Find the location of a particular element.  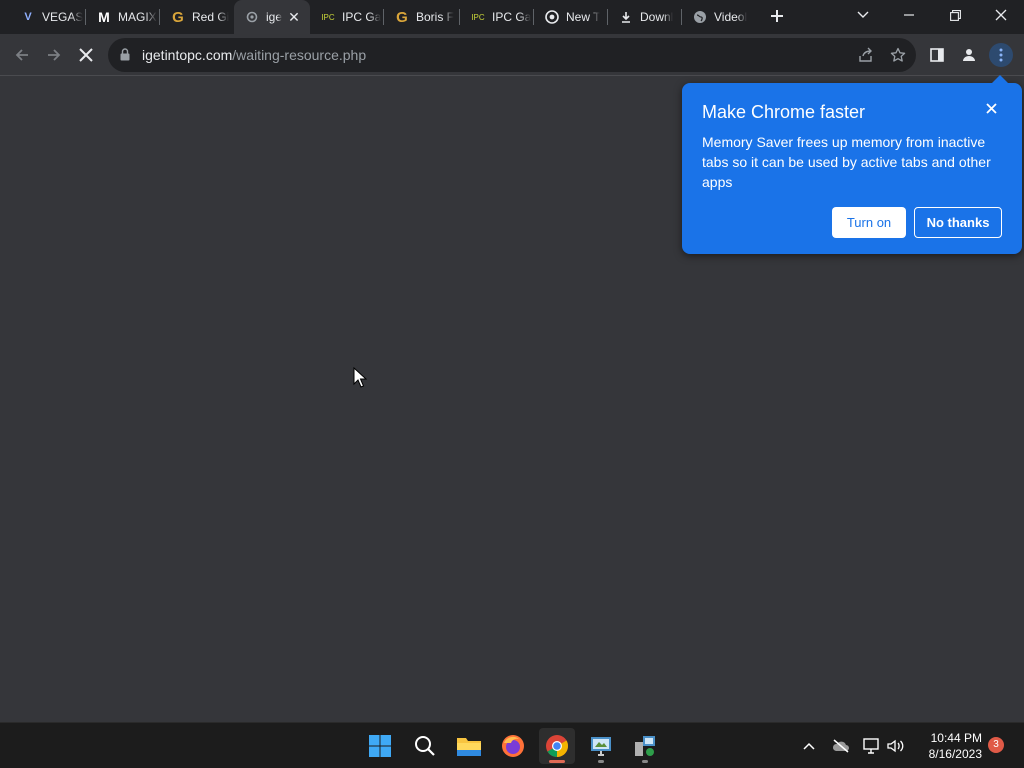

share-icon is located at coordinates (865, 54).